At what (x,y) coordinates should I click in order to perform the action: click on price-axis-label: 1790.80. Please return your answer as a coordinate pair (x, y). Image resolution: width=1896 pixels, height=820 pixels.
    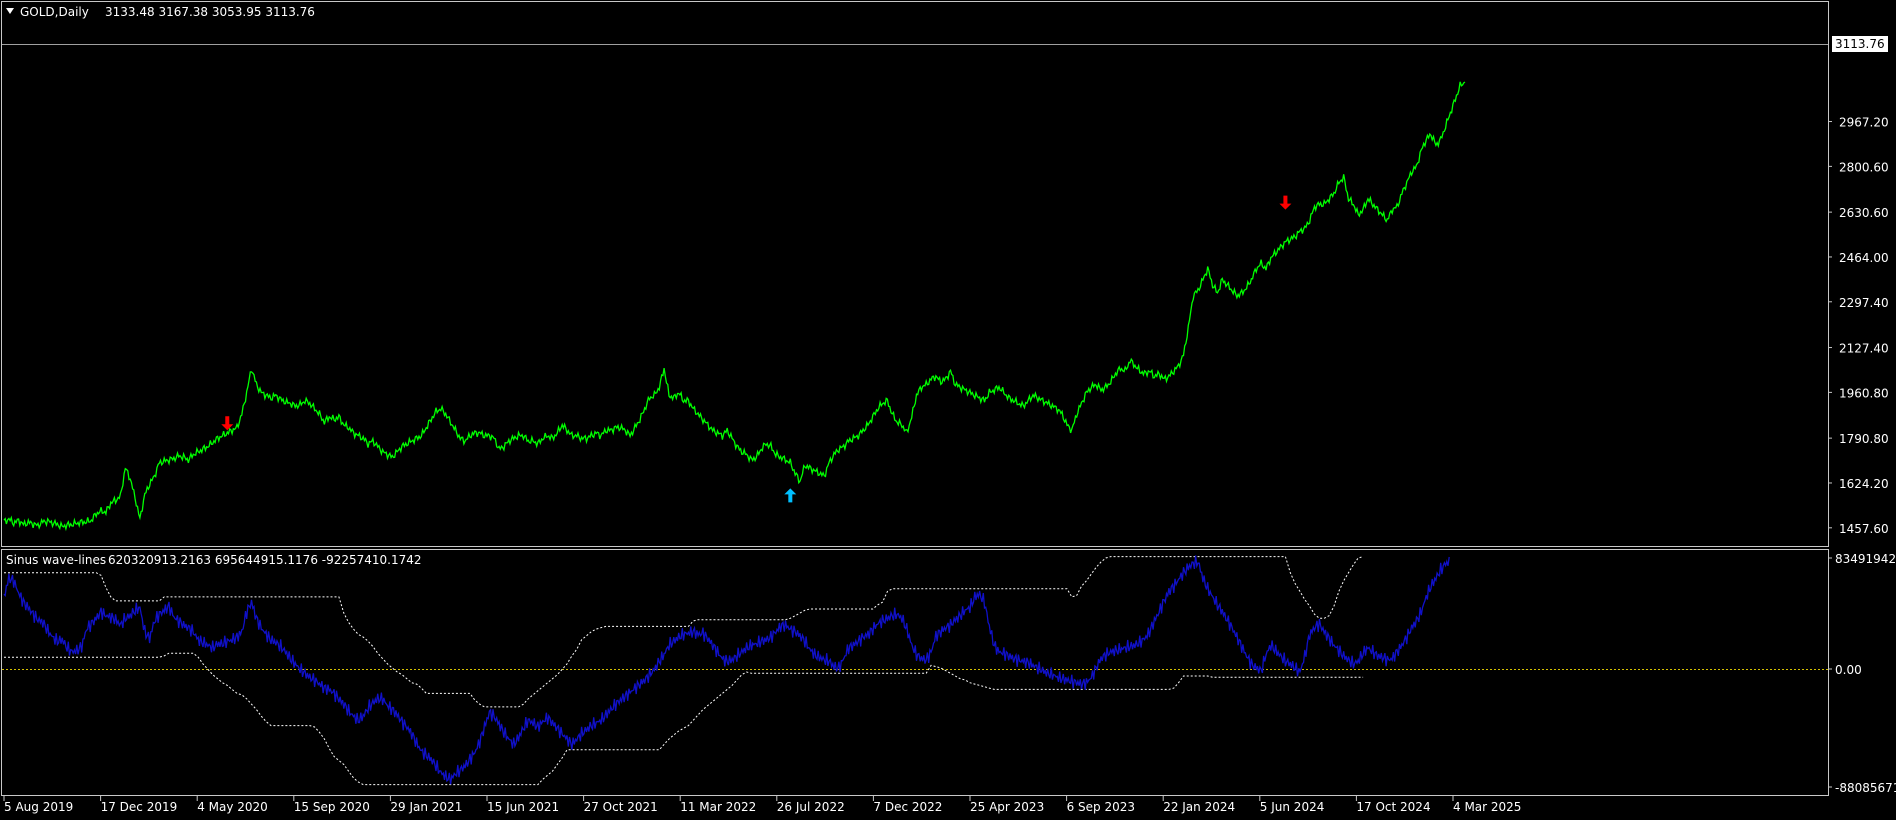
    Looking at the image, I should click on (1864, 439).